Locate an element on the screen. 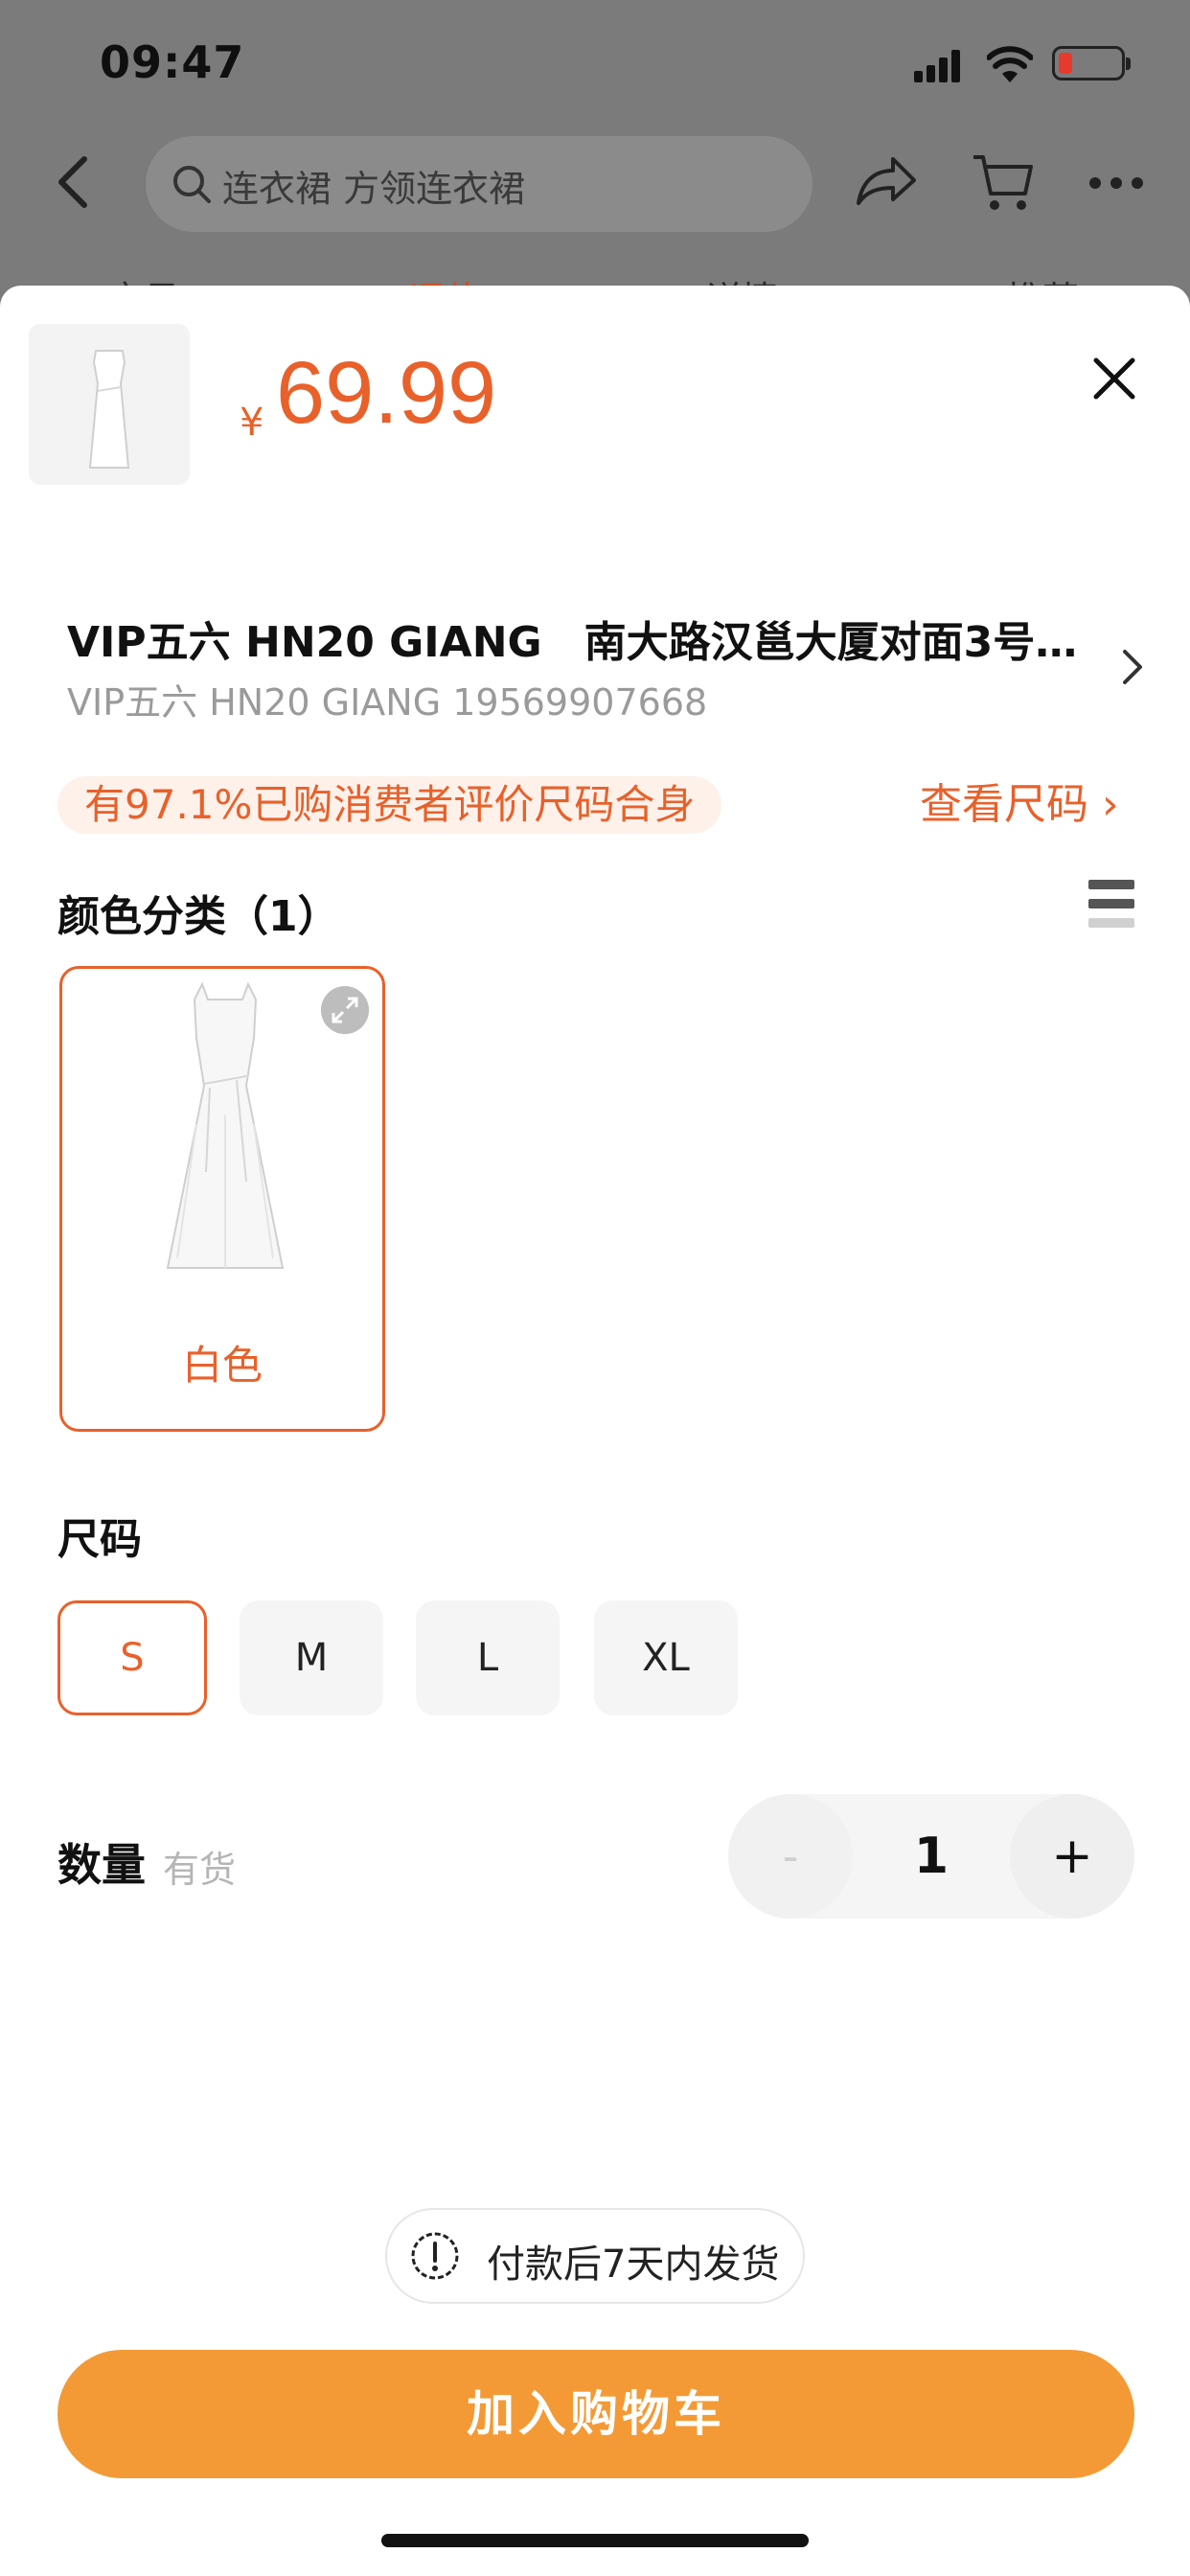 The height and width of the screenshot is (2576, 1190). quantity-value: 1 is located at coordinates (932, 1856).